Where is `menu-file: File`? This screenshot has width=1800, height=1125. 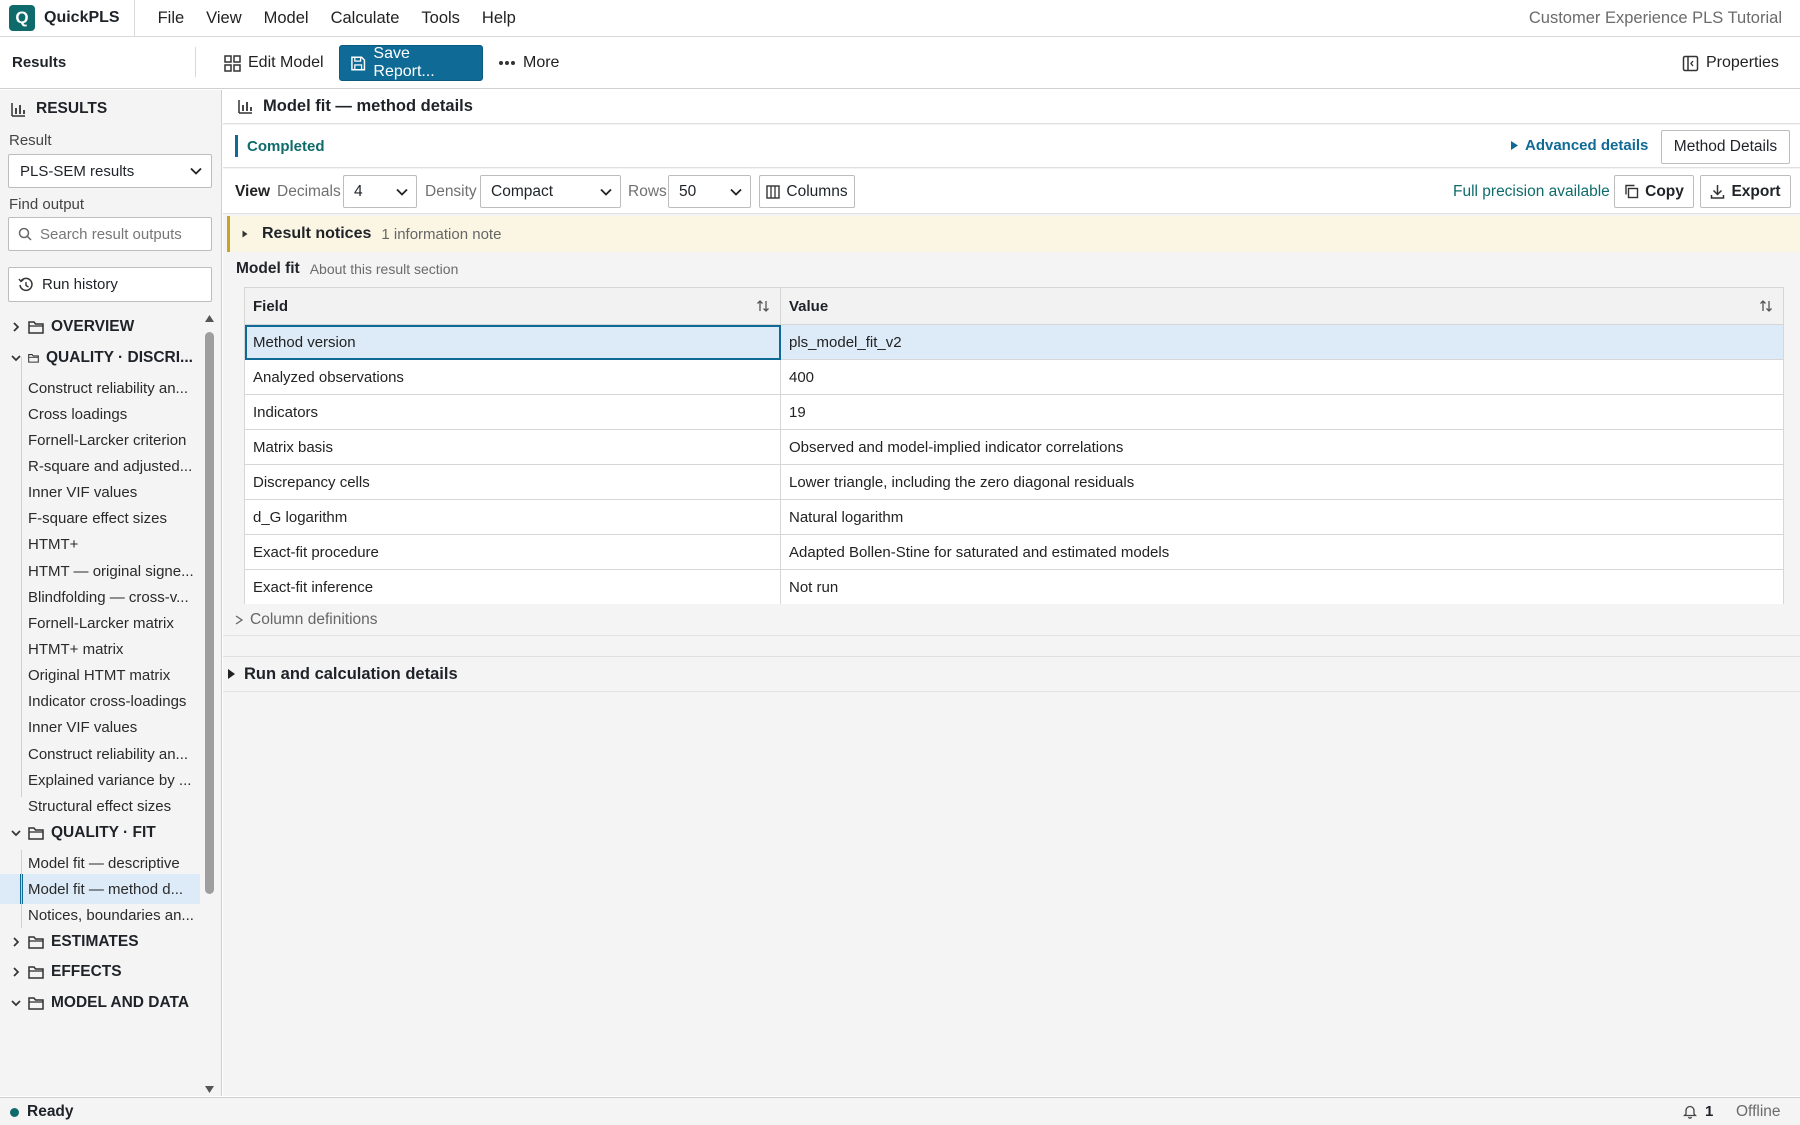
menu-file: File is located at coordinates (171, 18).